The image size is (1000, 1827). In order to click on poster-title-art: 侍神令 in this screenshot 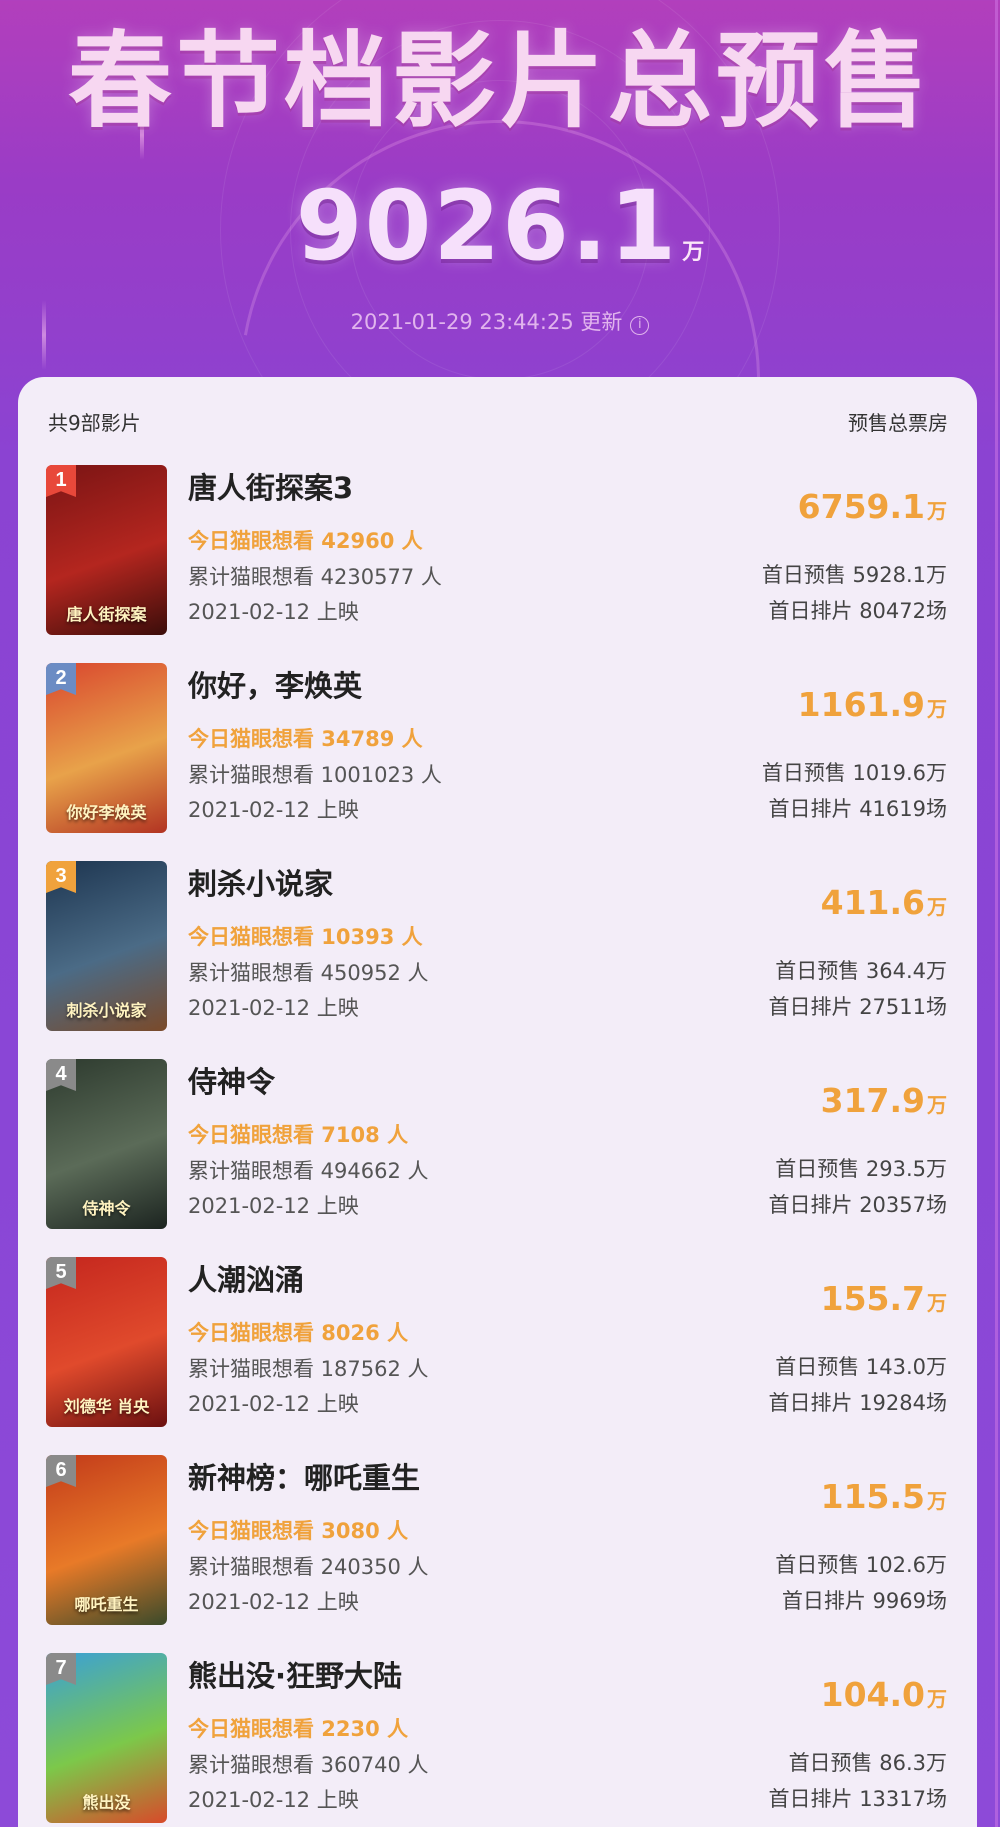, I will do `click(106, 1208)`.